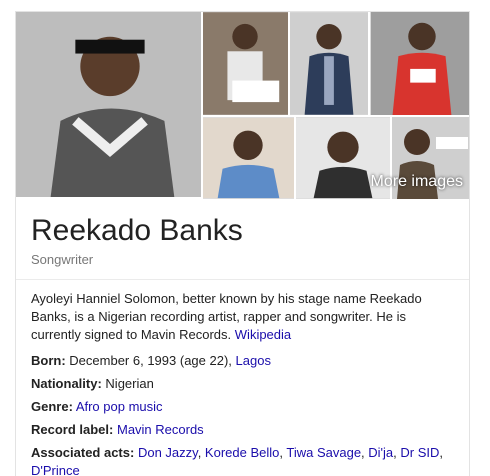 The height and width of the screenshot is (476, 490). What do you see at coordinates (263, 334) in the screenshot?
I see `wikipedia-link: Wikipedia` at bounding box center [263, 334].